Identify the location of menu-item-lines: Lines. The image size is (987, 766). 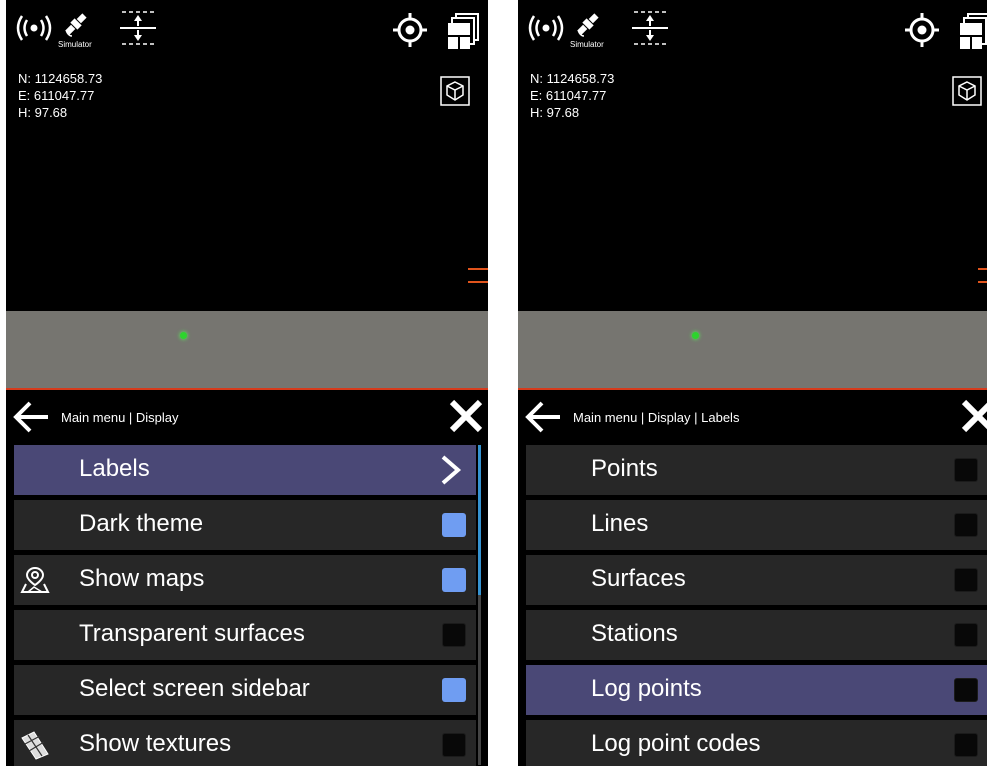
(756, 525).